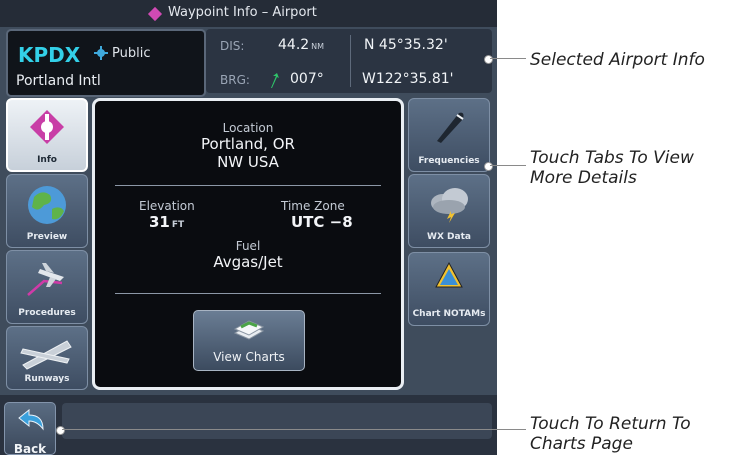  I want to click on elevation-unit: FT, so click(178, 225).